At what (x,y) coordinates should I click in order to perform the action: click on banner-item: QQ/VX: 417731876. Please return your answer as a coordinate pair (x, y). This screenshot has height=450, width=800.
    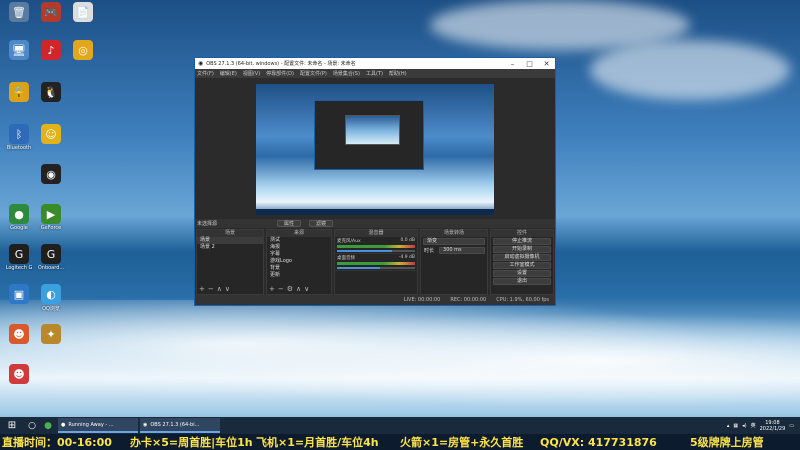
    Looking at the image, I should click on (598, 442).